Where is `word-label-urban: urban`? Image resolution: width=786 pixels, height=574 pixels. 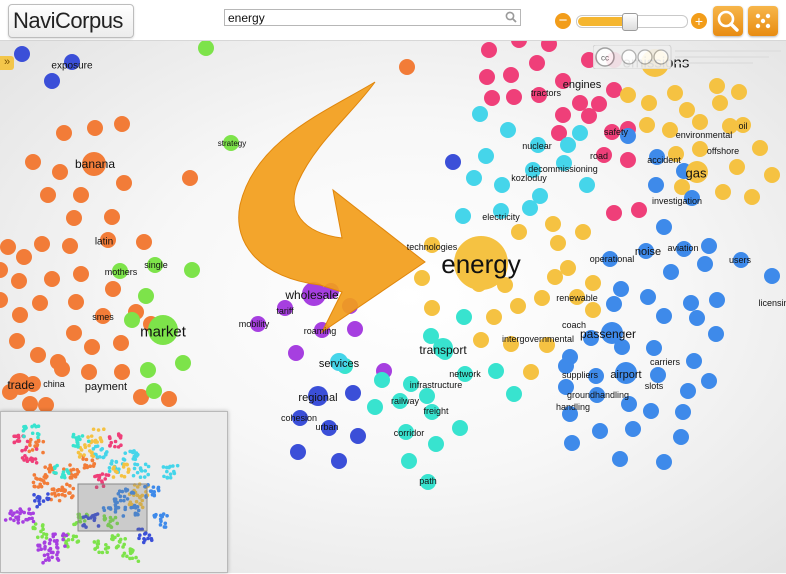 word-label-urban: urban is located at coordinates (326, 427).